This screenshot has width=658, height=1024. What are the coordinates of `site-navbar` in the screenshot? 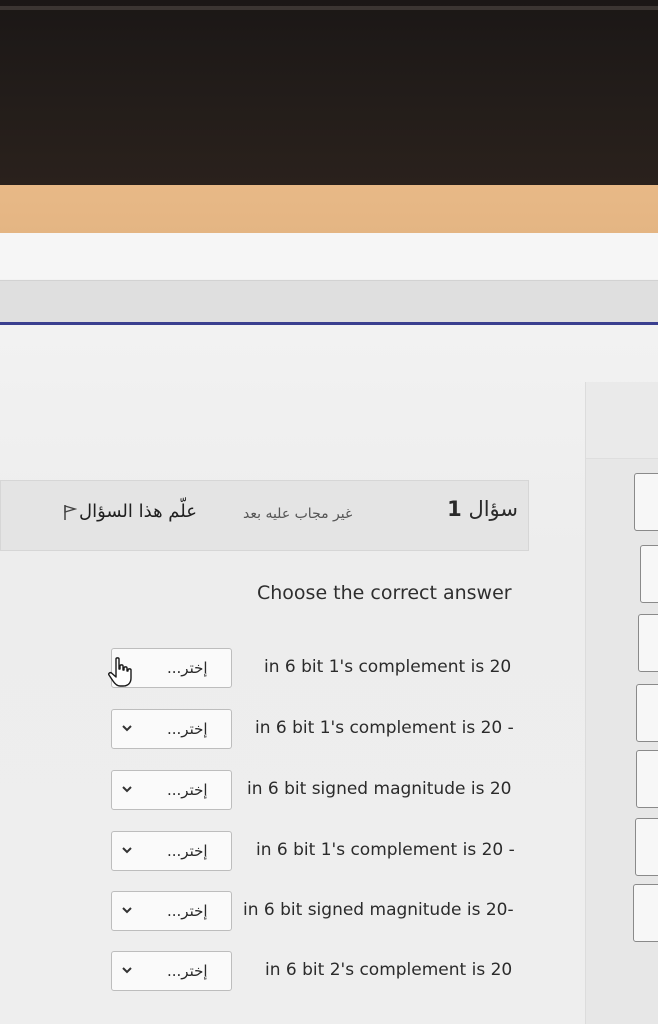 It's located at (329, 301).